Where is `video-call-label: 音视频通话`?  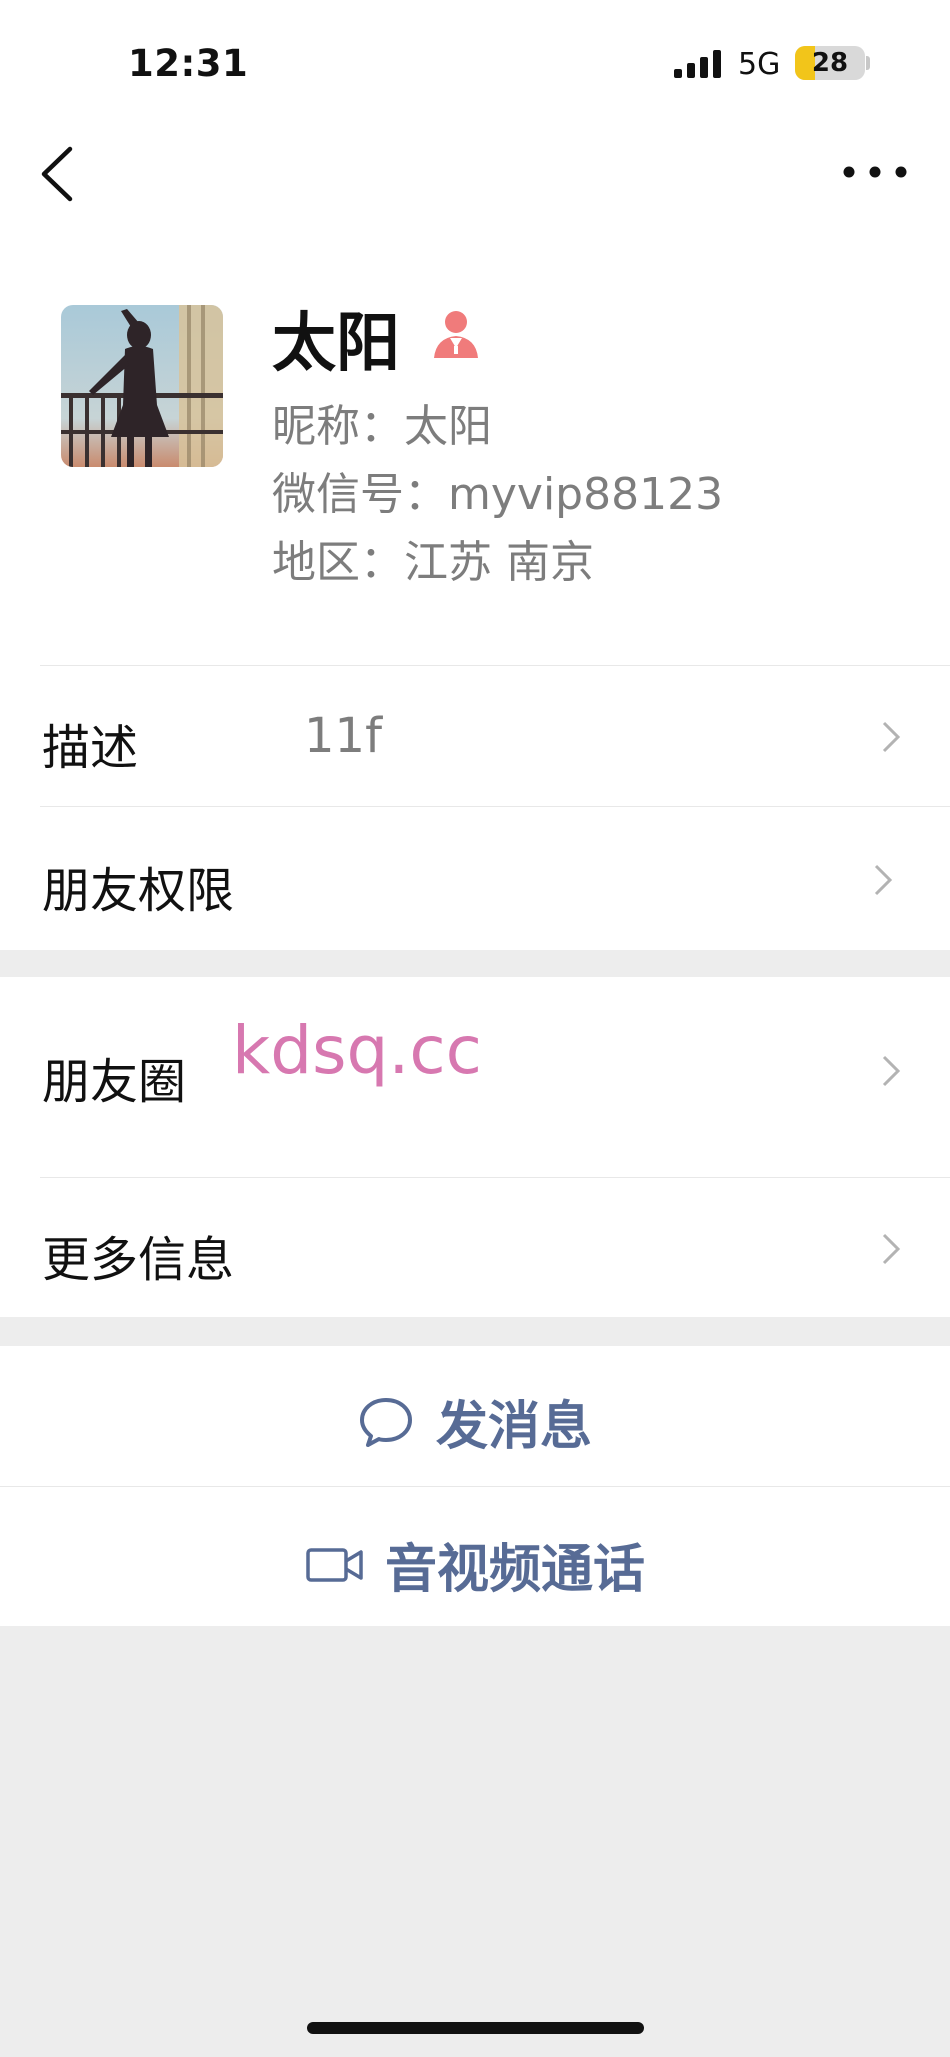
video-call-label: 音视频通话 is located at coordinates (514, 1570).